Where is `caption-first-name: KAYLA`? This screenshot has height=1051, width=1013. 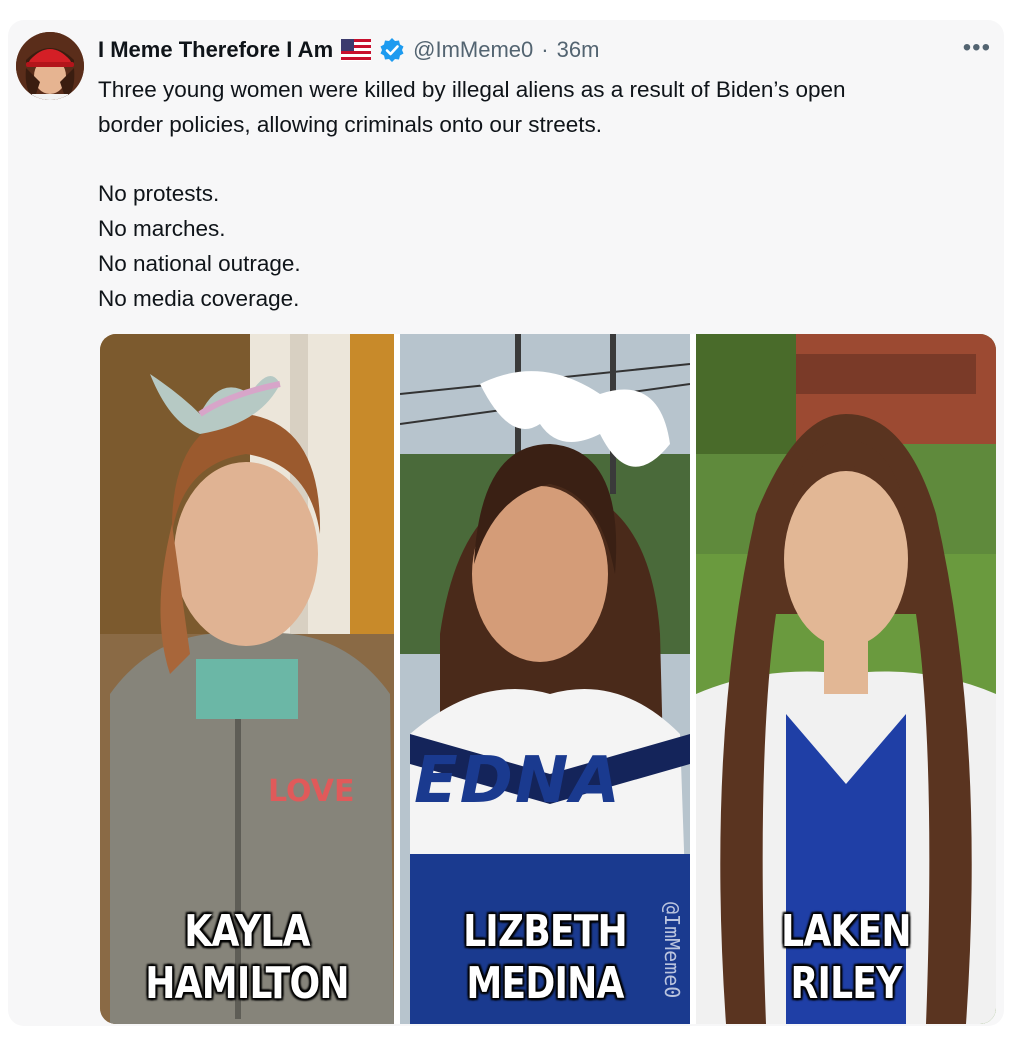
caption-first-name: KAYLA is located at coordinates (247, 931).